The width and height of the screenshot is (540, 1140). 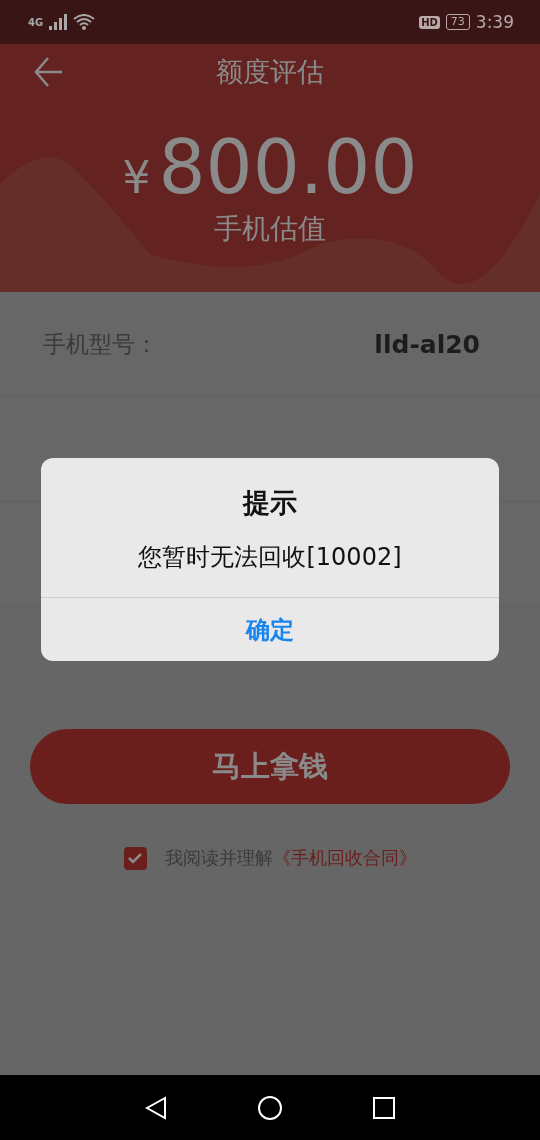 What do you see at coordinates (84, 22) in the screenshot?
I see `wifi-icon` at bounding box center [84, 22].